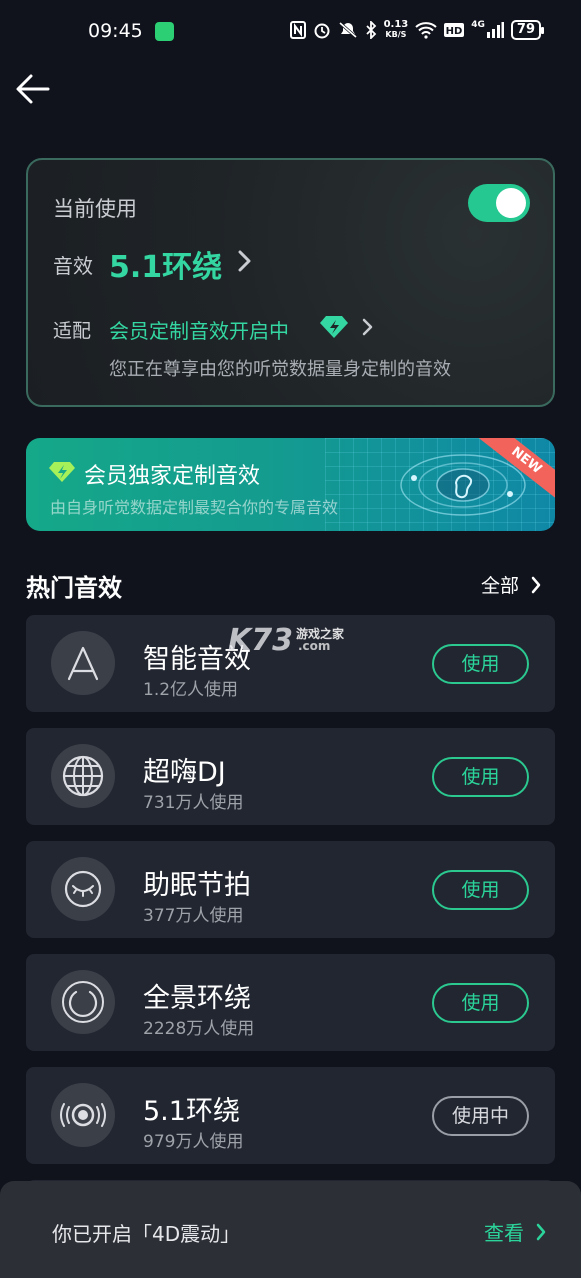 The height and width of the screenshot is (1278, 581). Describe the element at coordinates (115, 31) in the screenshot. I see `status-time: 09:45` at that location.